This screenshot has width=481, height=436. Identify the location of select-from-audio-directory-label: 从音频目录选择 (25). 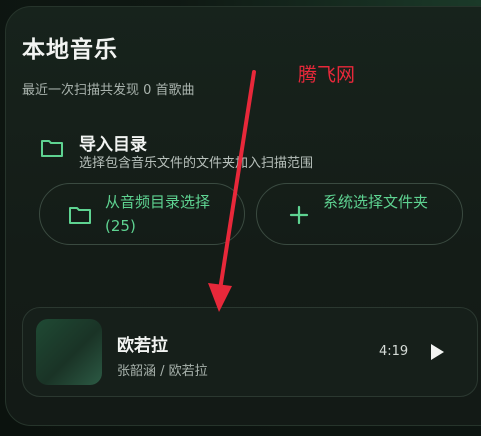
(158, 214).